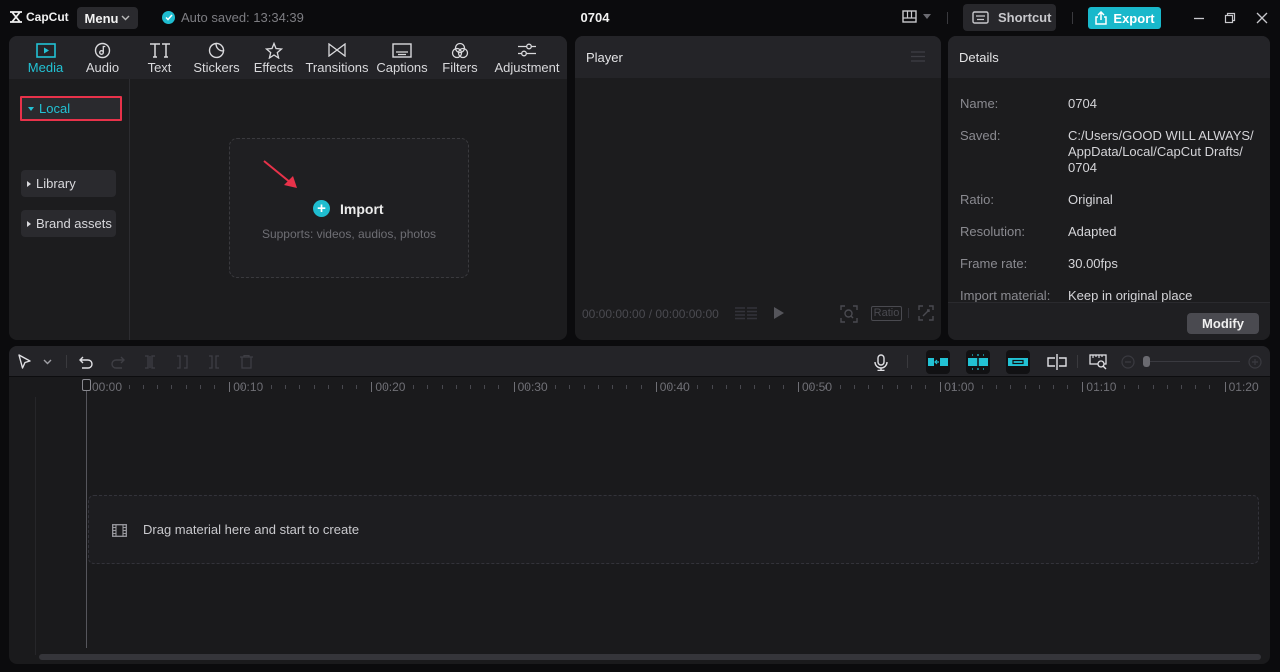 The width and height of the screenshot is (1280, 672). Describe the element at coordinates (938, 362) in the screenshot. I see `main-track-magnet-toggle` at that location.